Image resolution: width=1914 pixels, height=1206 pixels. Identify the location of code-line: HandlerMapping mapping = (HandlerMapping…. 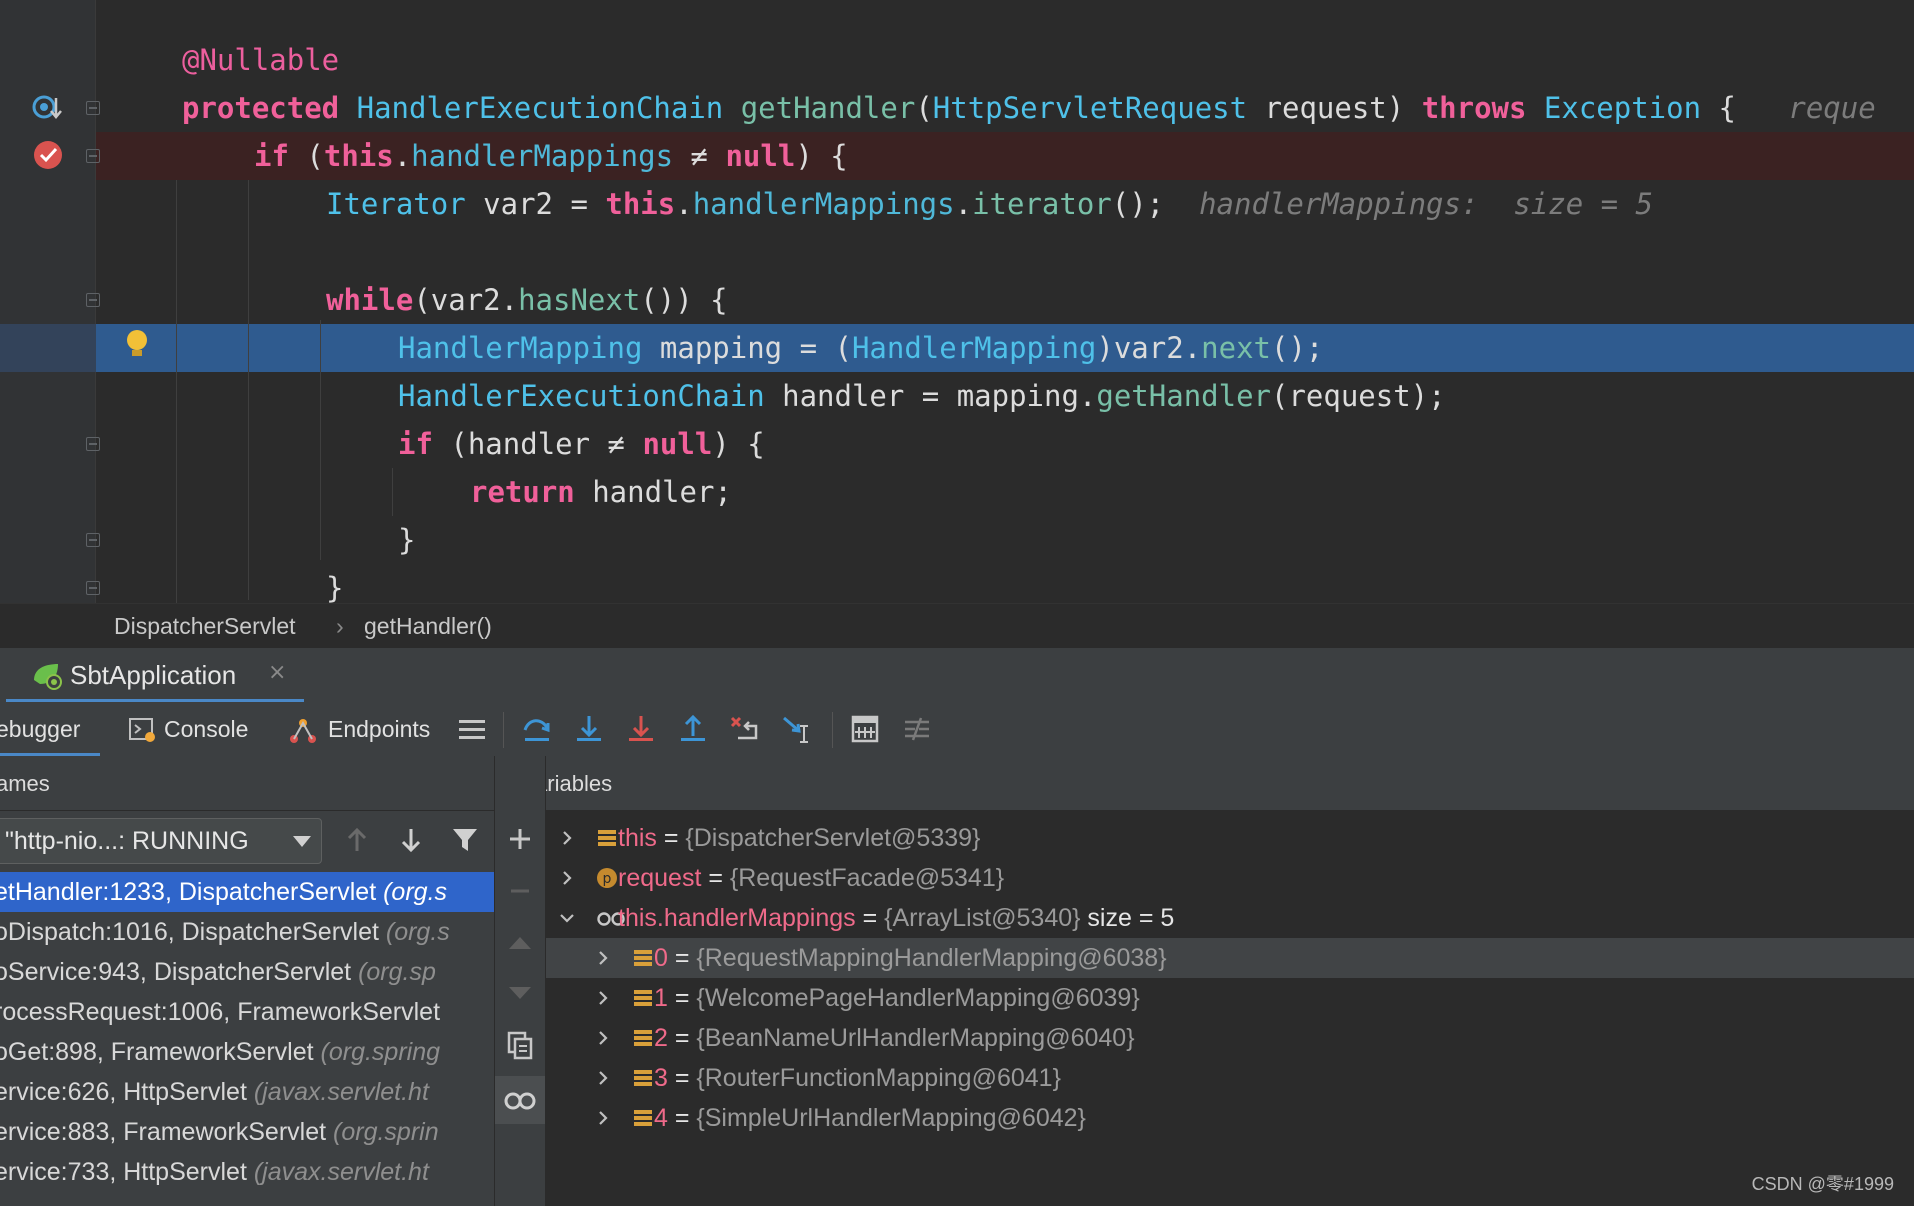
(1005, 348).